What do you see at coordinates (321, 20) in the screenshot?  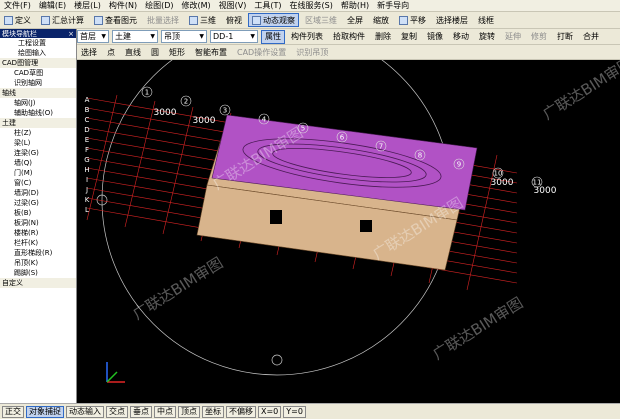 I see `region-3d-button: 区域三维` at bounding box center [321, 20].